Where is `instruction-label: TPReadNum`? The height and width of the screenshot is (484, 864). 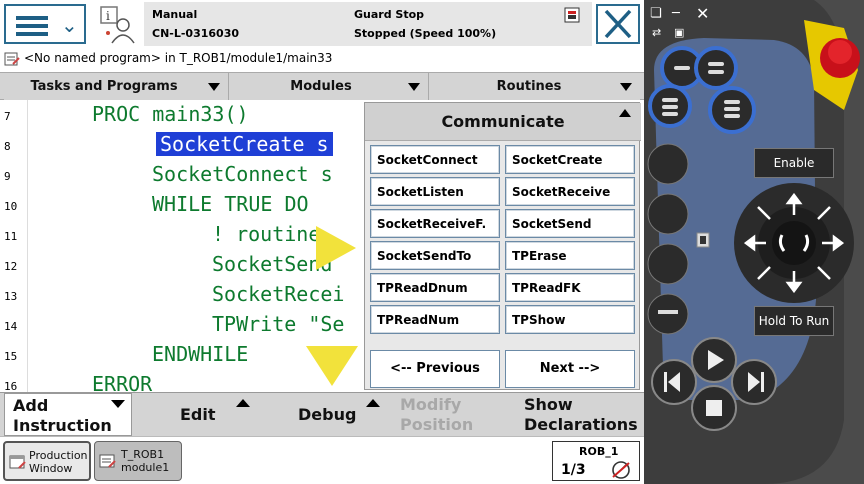 instruction-label: TPReadNum is located at coordinates (418, 320).